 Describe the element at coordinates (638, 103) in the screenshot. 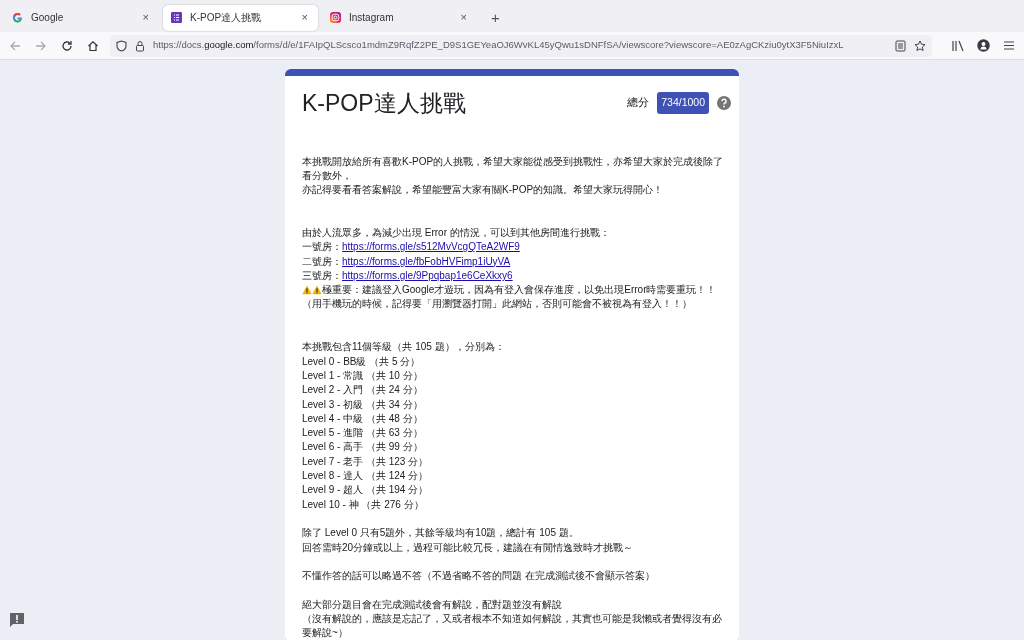

I see `score-label: 總分` at that location.